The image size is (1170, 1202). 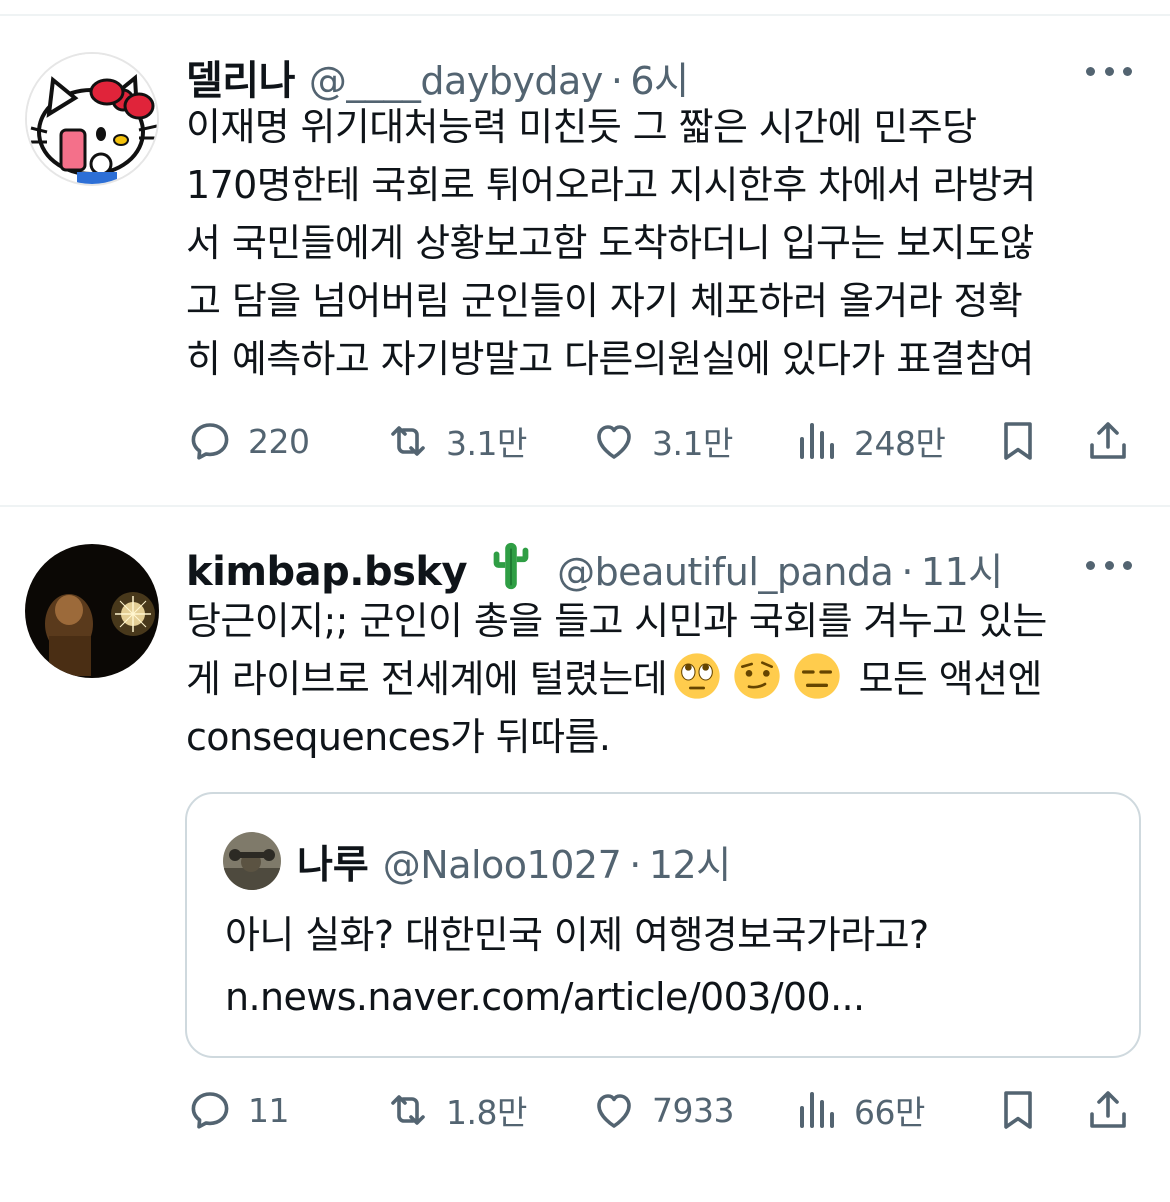 I want to click on retweet-button: 3.1만, so click(x=455, y=441).